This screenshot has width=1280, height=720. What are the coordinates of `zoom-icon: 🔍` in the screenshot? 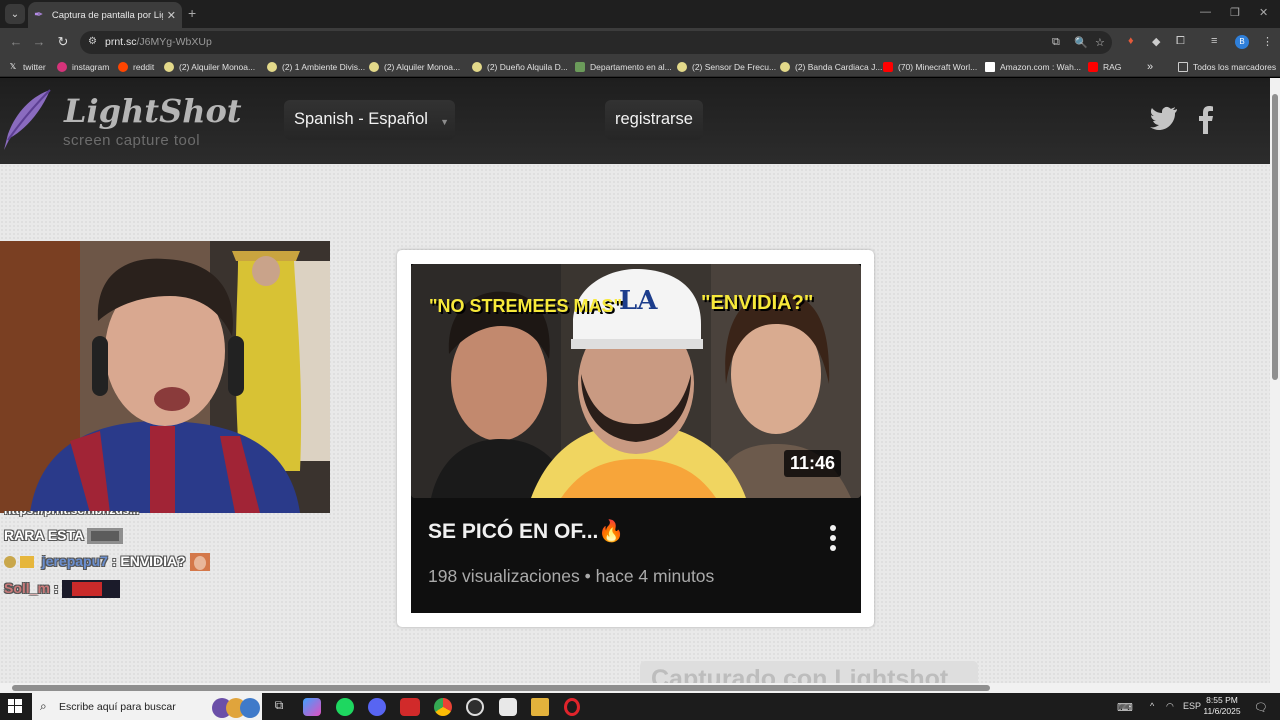 It's located at (1081, 42).